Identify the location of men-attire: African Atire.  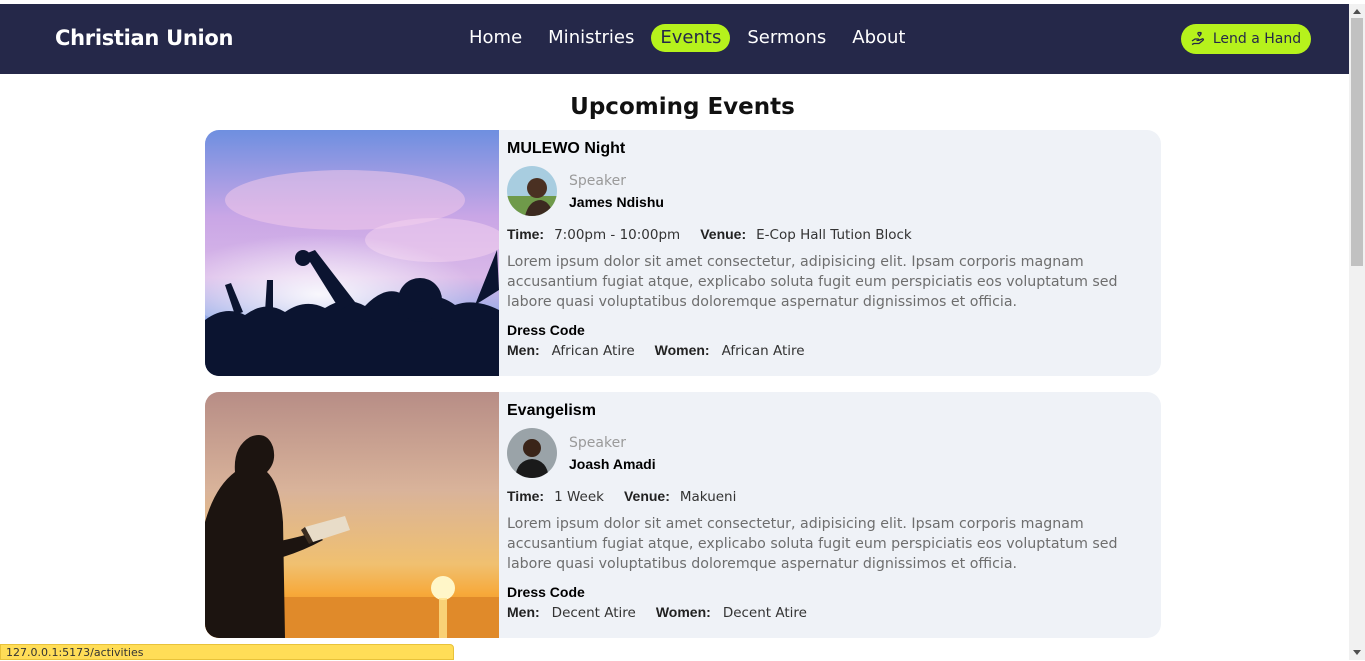
(593, 351).